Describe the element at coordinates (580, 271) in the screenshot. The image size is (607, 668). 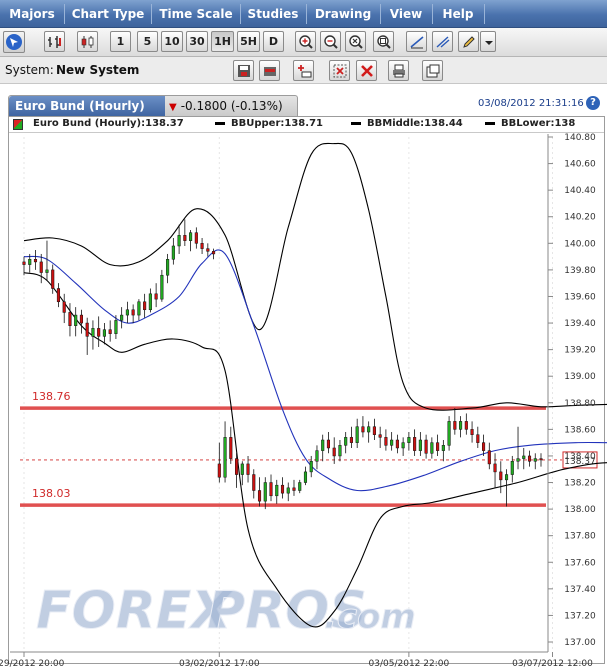
I see `y-tick-label: 139.80` at that location.